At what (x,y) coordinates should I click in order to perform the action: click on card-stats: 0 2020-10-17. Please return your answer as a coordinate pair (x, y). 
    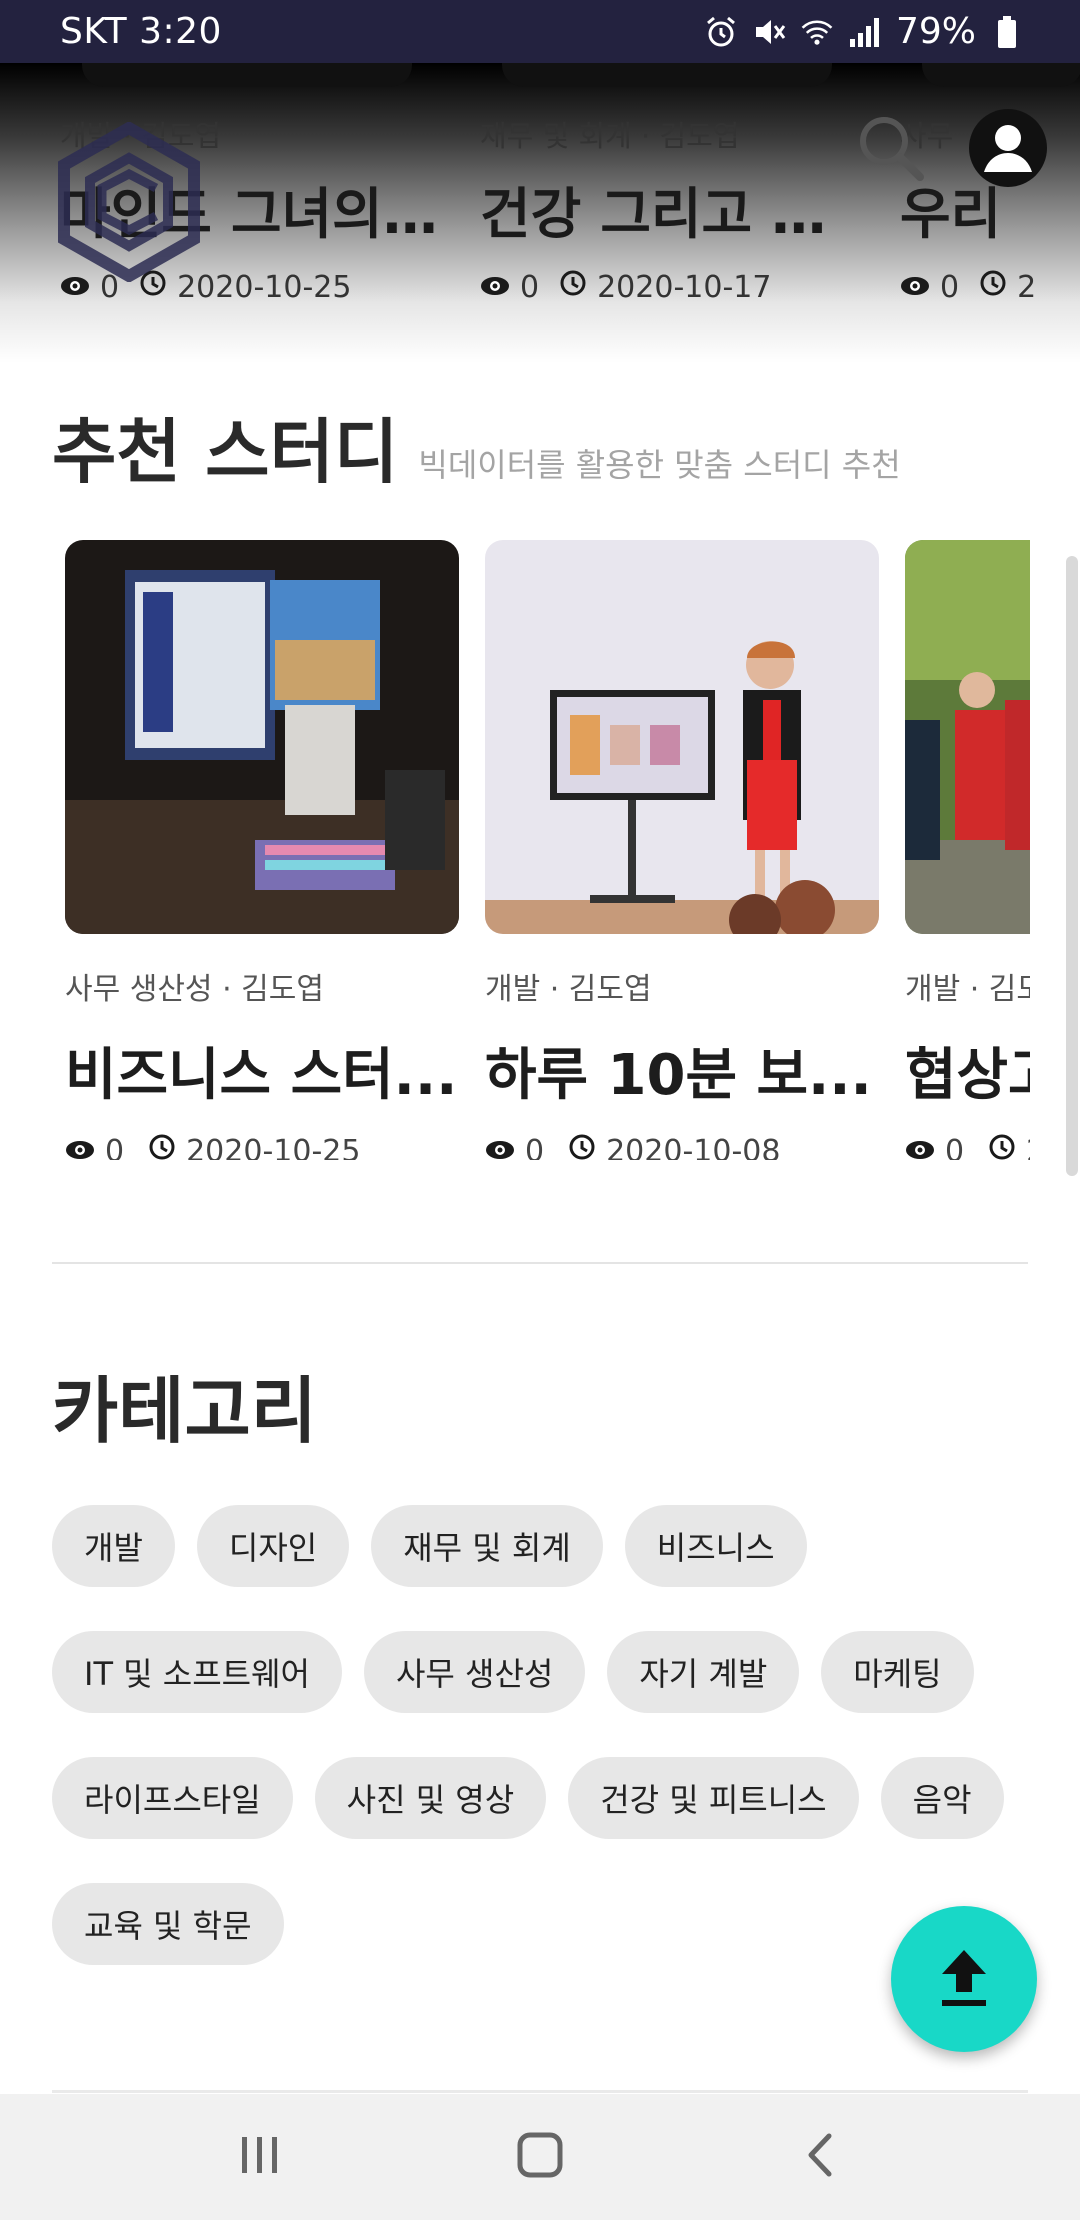
    Looking at the image, I should click on (675, 287).